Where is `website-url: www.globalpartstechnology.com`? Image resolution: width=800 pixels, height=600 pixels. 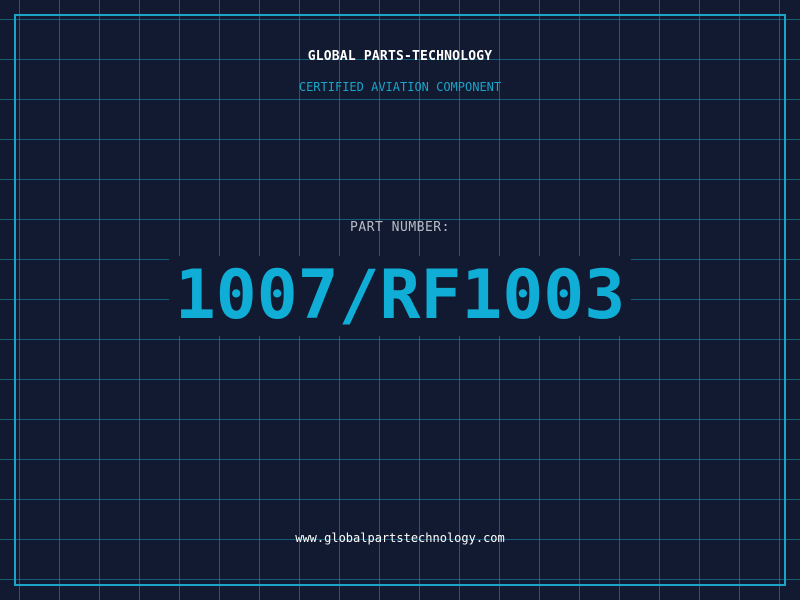
website-url: www.globalpartstechnology.com is located at coordinates (400, 538).